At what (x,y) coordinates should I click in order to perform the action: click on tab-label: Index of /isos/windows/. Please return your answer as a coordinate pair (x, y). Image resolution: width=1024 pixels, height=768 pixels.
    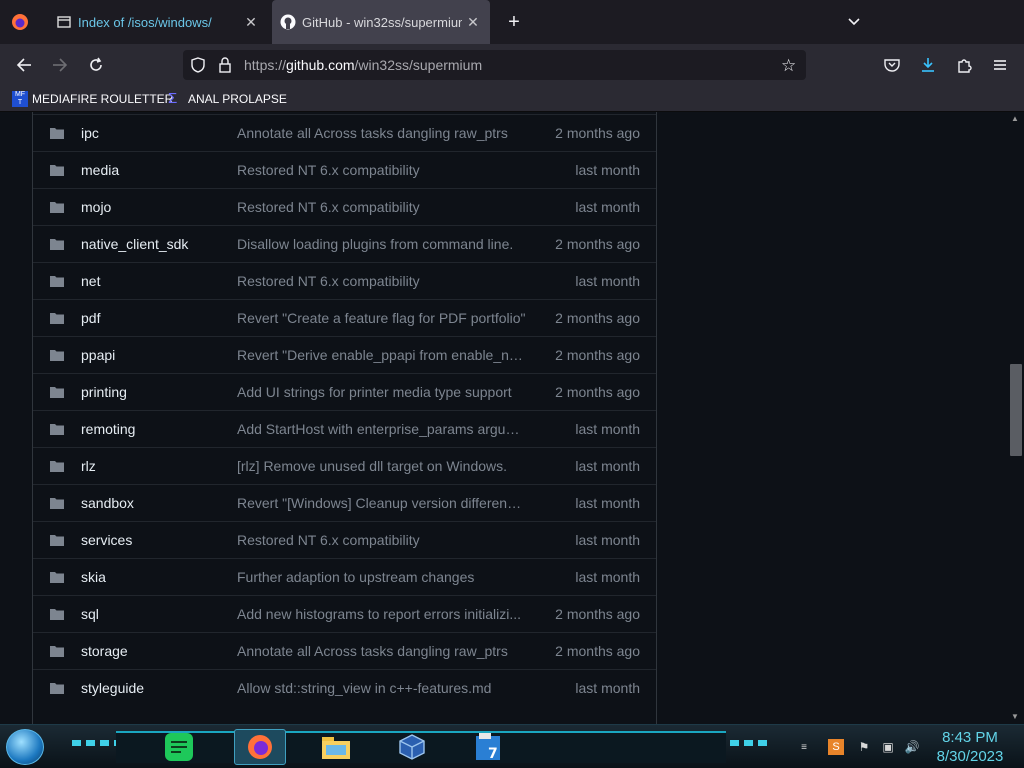
    Looking at the image, I should click on (145, 22).